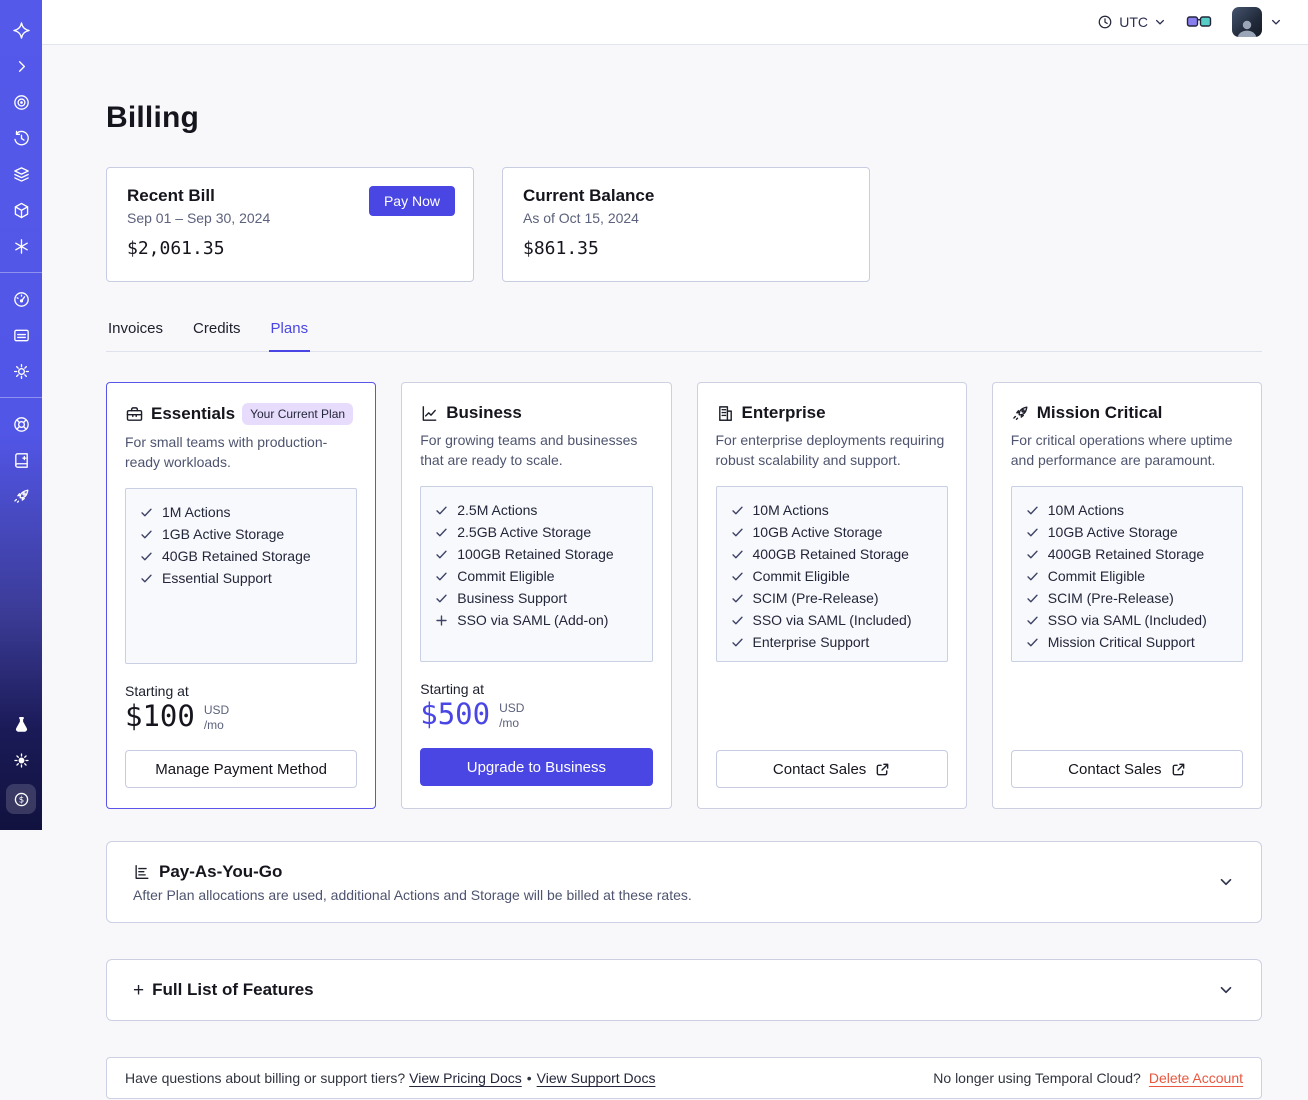  I want to click on theme-sun-icon, so click(21, 760).